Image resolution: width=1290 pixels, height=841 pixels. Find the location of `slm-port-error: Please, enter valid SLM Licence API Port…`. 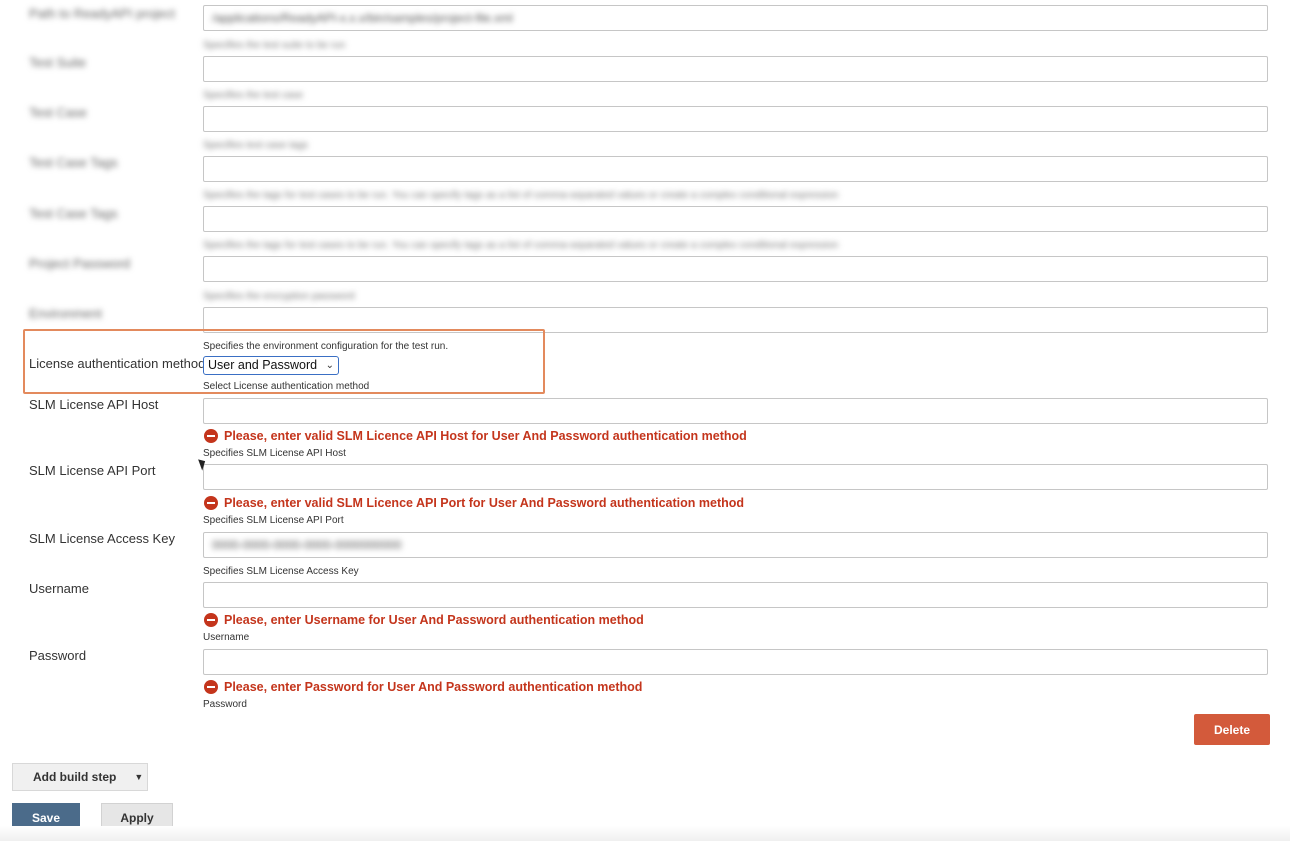

slm-port-error: Please, enter valid SLM Licence API Port… is located at coordinates (474, 503).